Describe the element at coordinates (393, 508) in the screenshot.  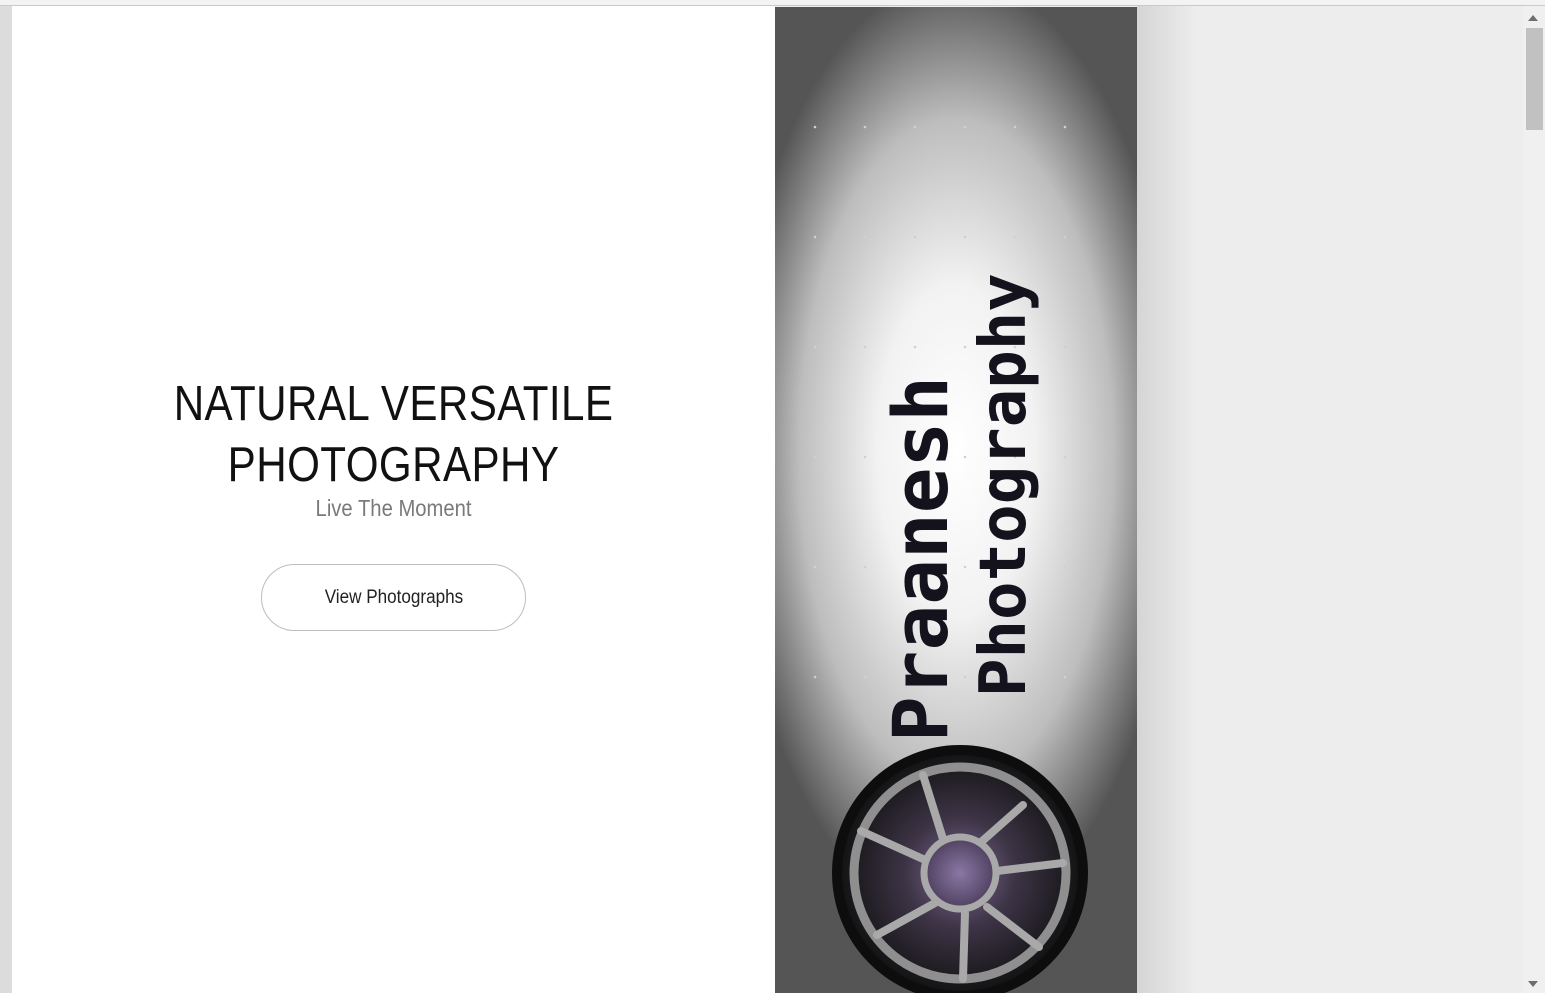
I see `hero-subtitle: Live The Moment` at that location.